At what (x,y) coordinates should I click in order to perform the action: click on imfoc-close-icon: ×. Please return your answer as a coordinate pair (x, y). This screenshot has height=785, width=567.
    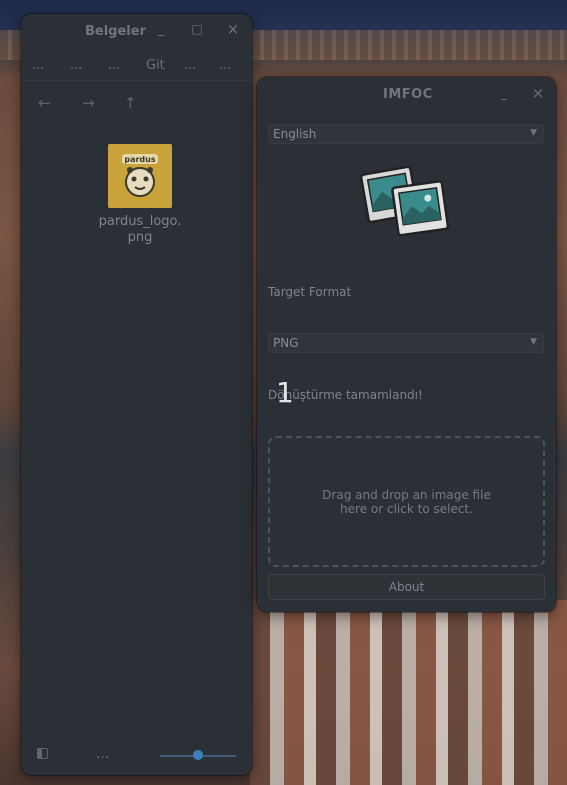
    Looking at the image, I should click on (538, 93).